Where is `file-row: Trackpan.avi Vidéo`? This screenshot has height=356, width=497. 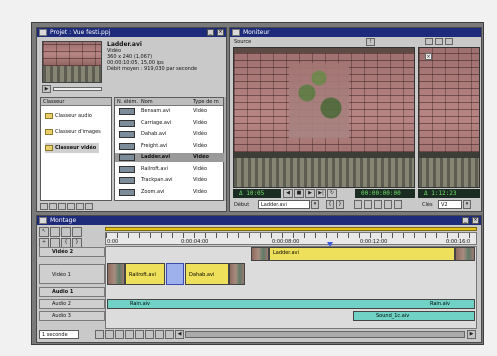
file-row: Trackpan.avi Vidéo is located at coordinates (170, 180).